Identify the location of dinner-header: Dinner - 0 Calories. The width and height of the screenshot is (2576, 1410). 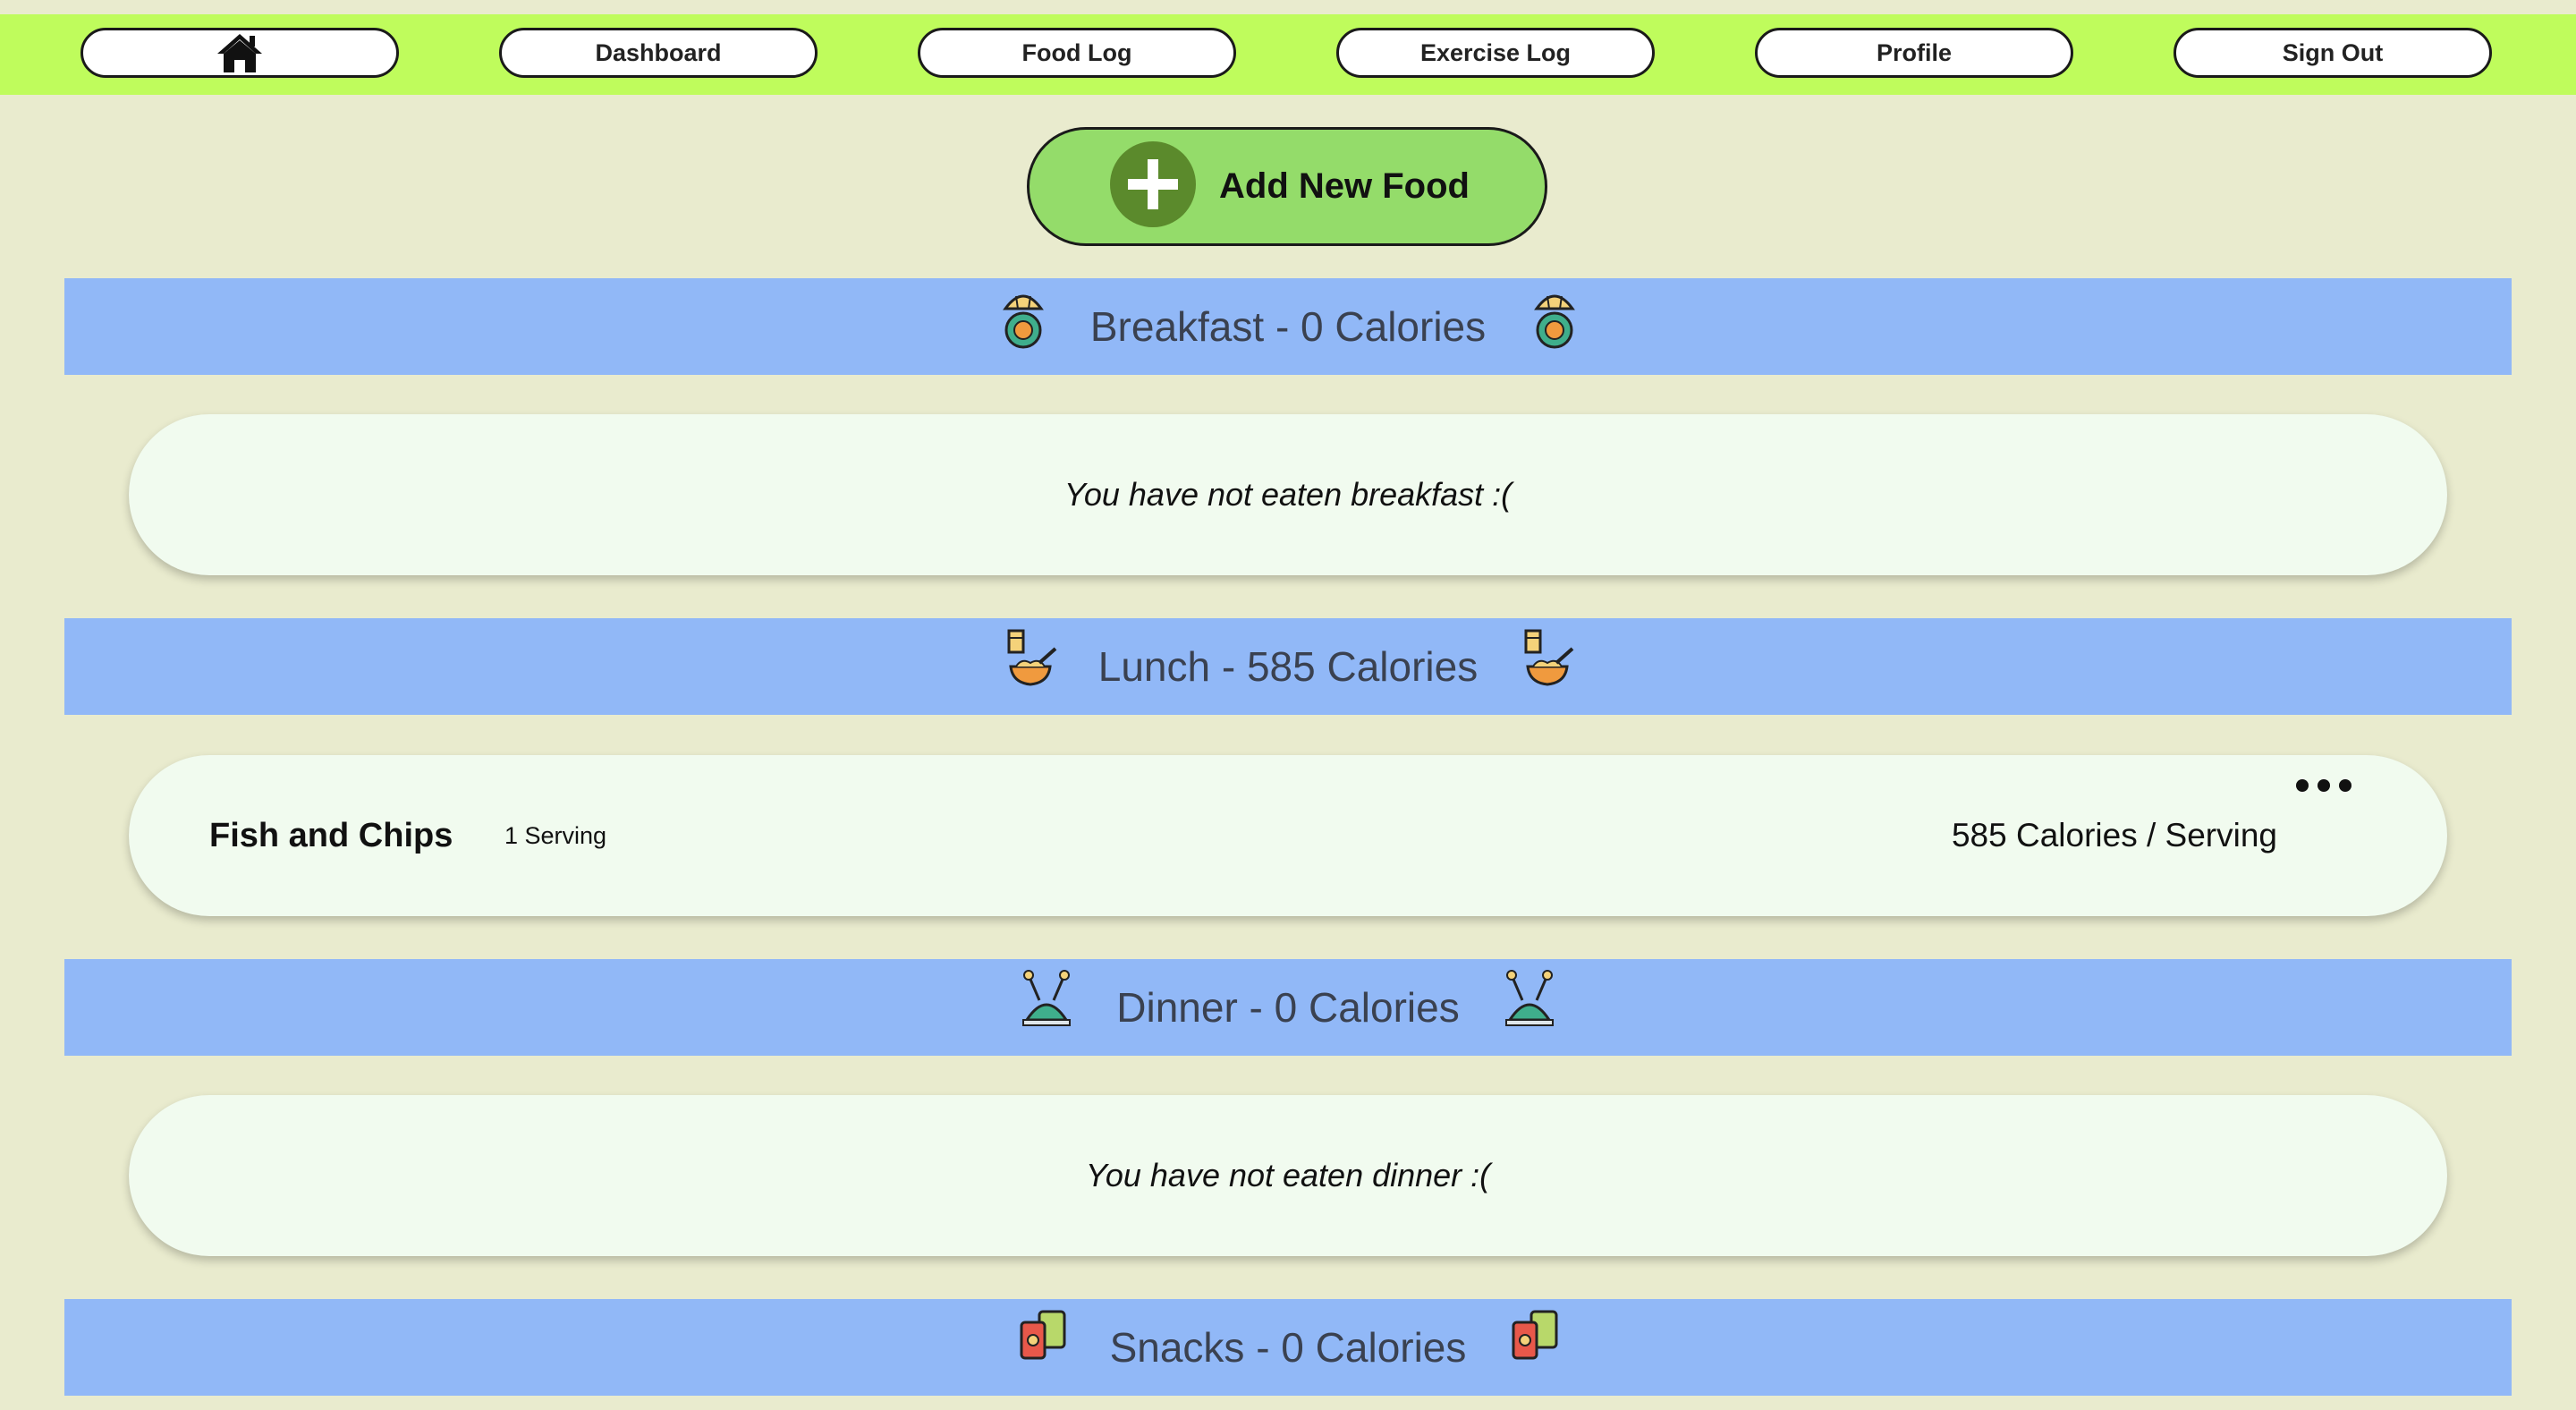
(1288, 1007).